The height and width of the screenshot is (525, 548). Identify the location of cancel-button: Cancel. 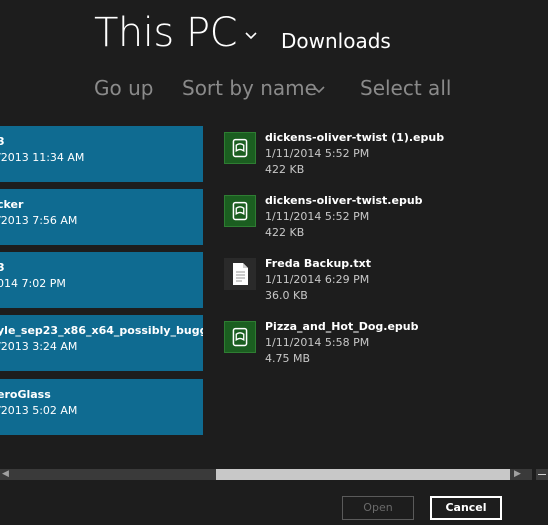
(466, 508).